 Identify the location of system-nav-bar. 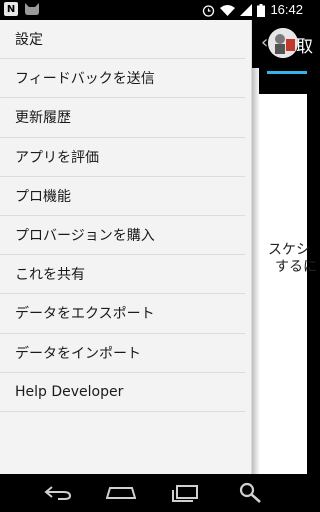
(153, 493).